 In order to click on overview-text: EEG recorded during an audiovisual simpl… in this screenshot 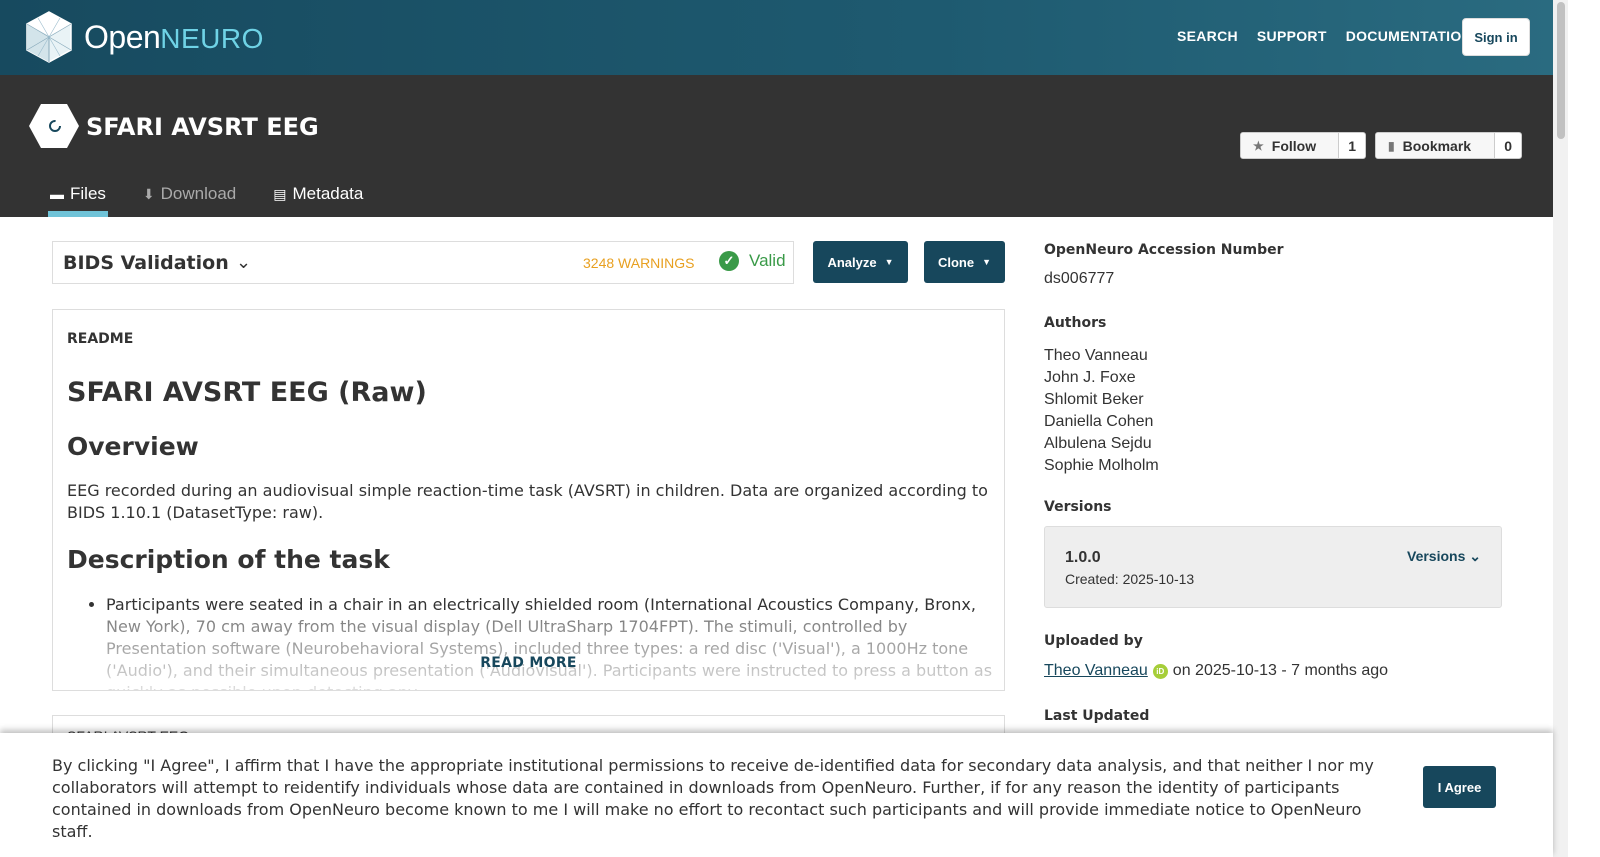, I will do `click(527, 501)`.